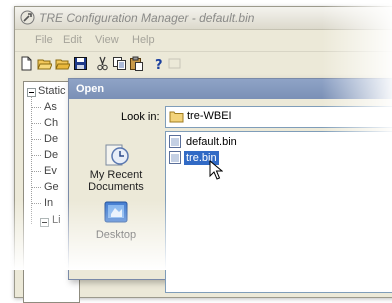 The height and width of the screenshot is (303, 392). I want to click on app-wrench-icon, so click(27, 17).